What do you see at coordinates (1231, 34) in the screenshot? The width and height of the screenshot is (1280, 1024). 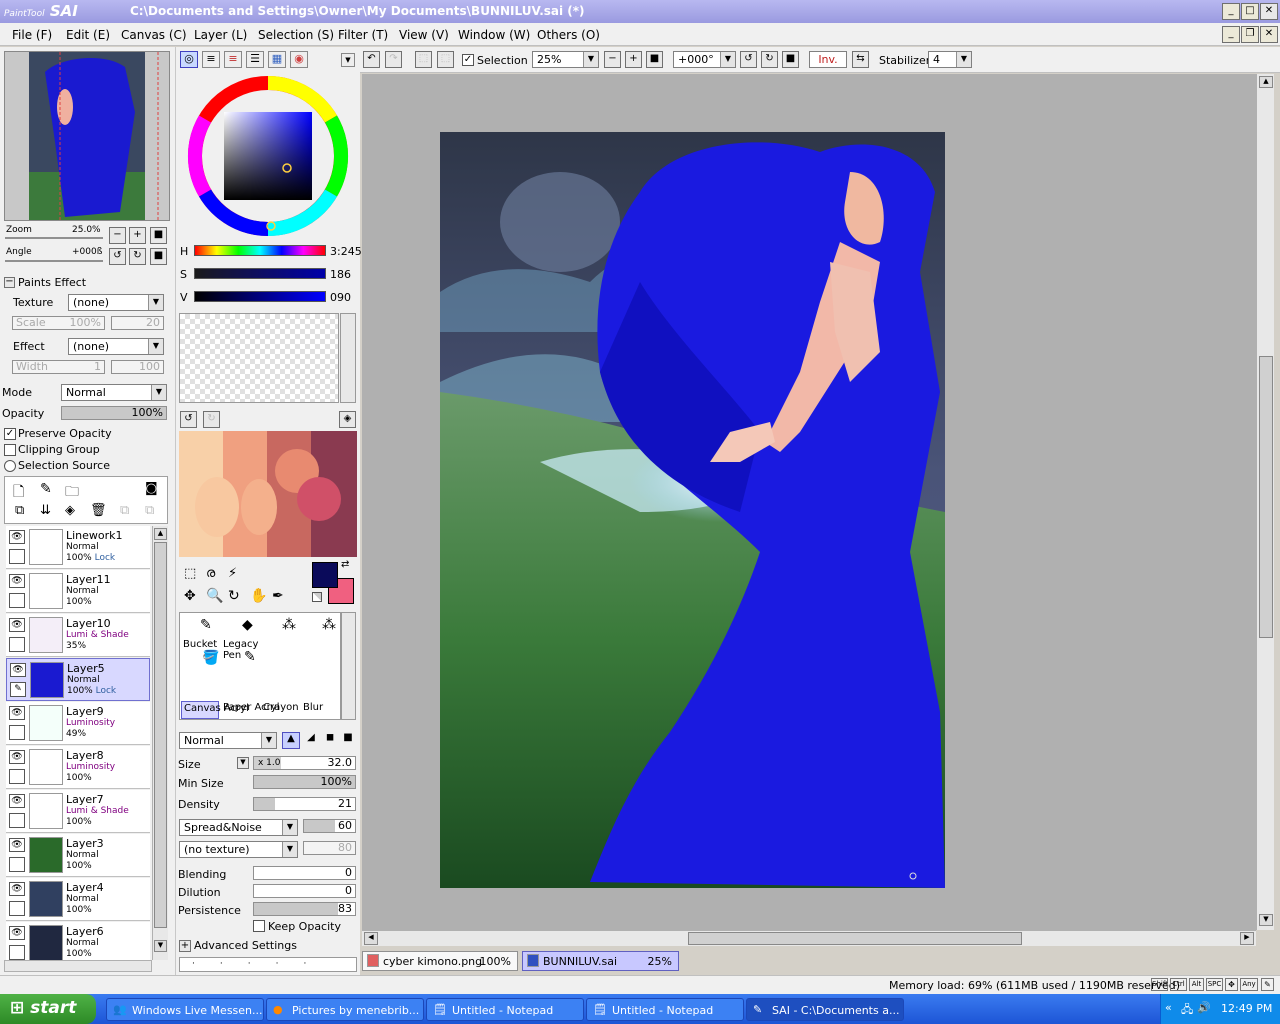 I see `doc-minimize-button: _` at bounding box center [1231, 34].